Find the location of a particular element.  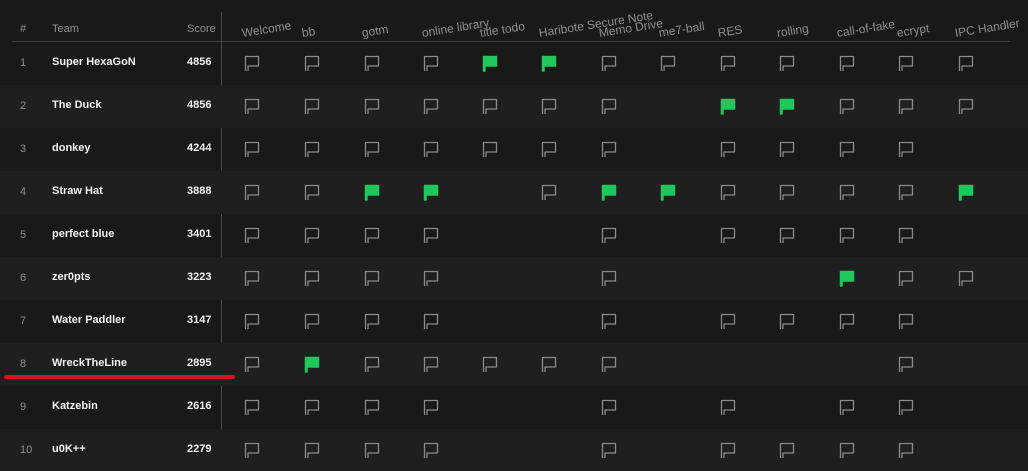

score-column-header: Score is located at coordinates (201, 29).